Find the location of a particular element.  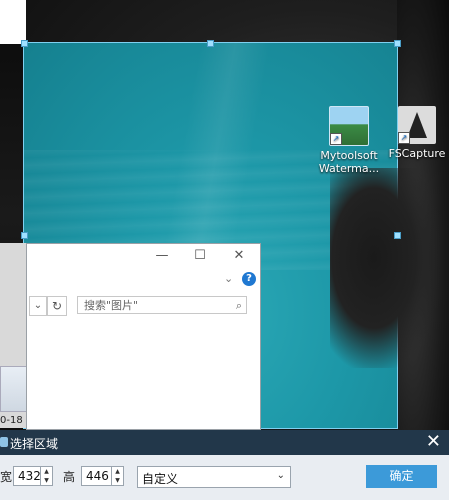

region-mode-select: 自定义 ⌄ is located at coordinates (214, 477).